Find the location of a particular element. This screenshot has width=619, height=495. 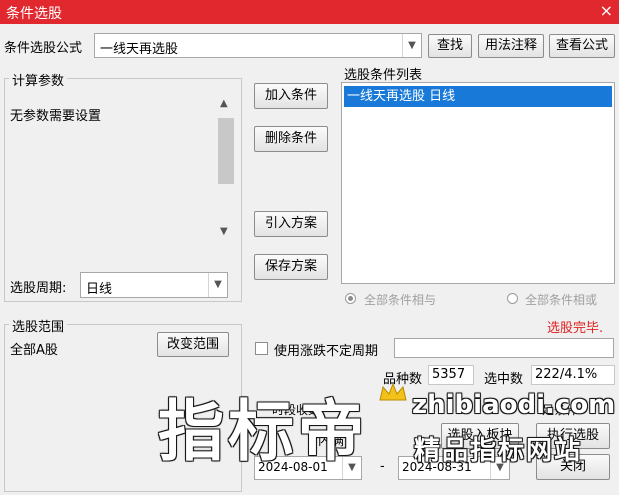

list-item: 一线天再选股 日线 is located at coordinates (478, 96).